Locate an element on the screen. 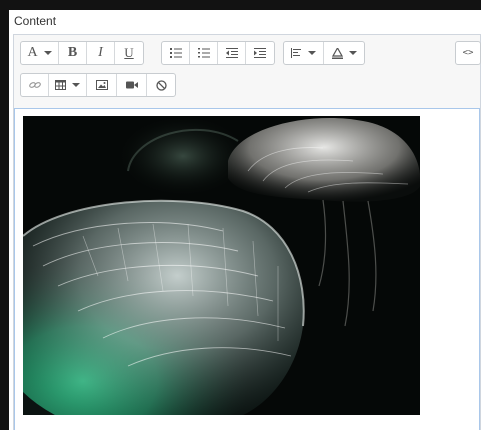 The width and height of the screenshot is (481, 430). italic-button: I is located at coordinates (101, 53).